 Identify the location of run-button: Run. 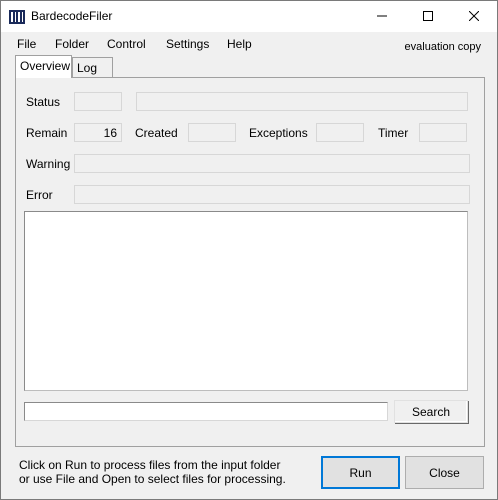
(360, 472).